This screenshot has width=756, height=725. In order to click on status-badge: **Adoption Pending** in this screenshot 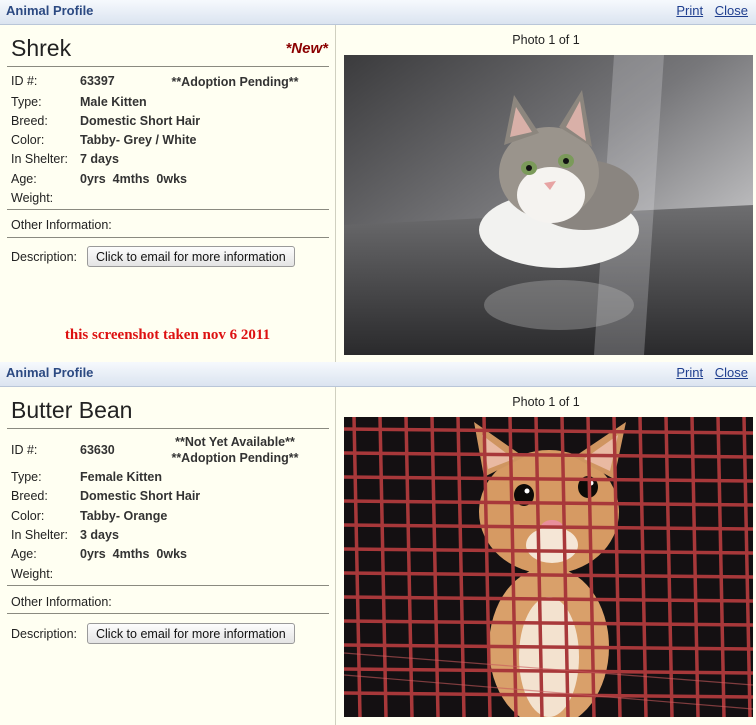, I will do `click(235, 82)`.